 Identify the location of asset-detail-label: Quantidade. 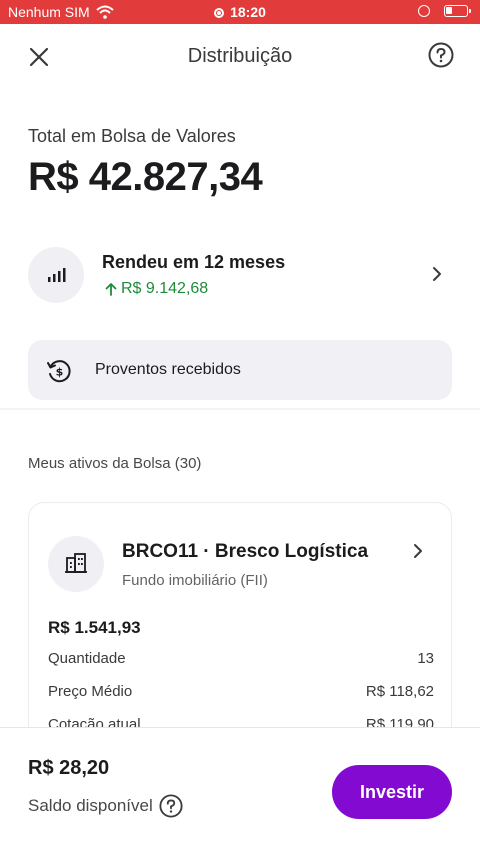
(87, 658).